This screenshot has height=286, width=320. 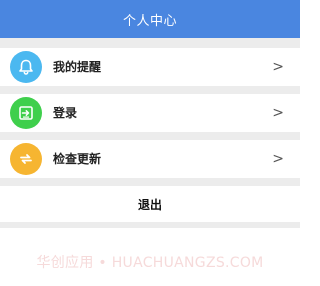 What do you see at coordinates (150, 263) in the screenshot?
I see `watermark: 华创应用 • HUACHUANGZS.COM` at bounding box center [150, 263].